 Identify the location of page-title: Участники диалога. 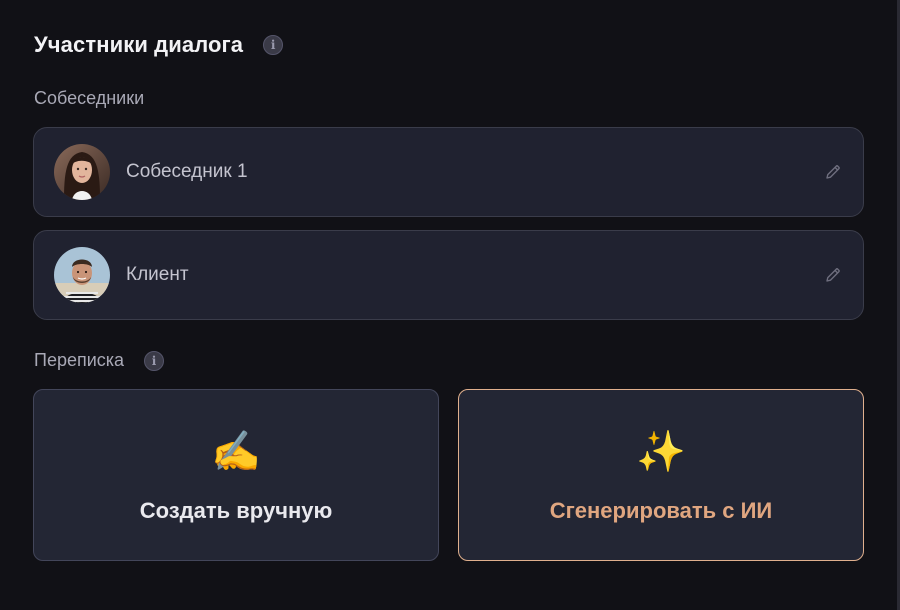
(139, 44).